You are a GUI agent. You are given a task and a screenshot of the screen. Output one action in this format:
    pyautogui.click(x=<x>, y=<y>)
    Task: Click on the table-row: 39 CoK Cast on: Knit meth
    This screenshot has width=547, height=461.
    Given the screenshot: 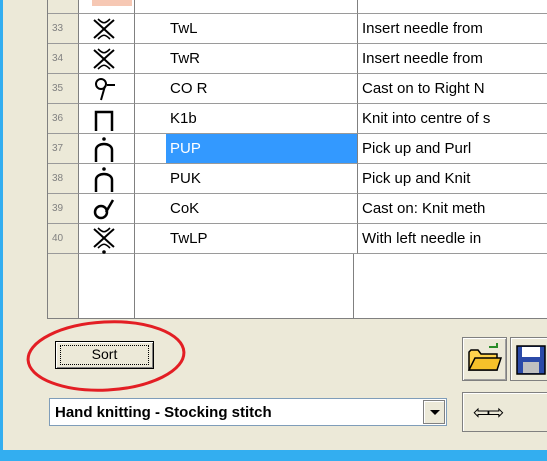 What is the action you would take?
    pyautogui.click(x=297, y=209)
    